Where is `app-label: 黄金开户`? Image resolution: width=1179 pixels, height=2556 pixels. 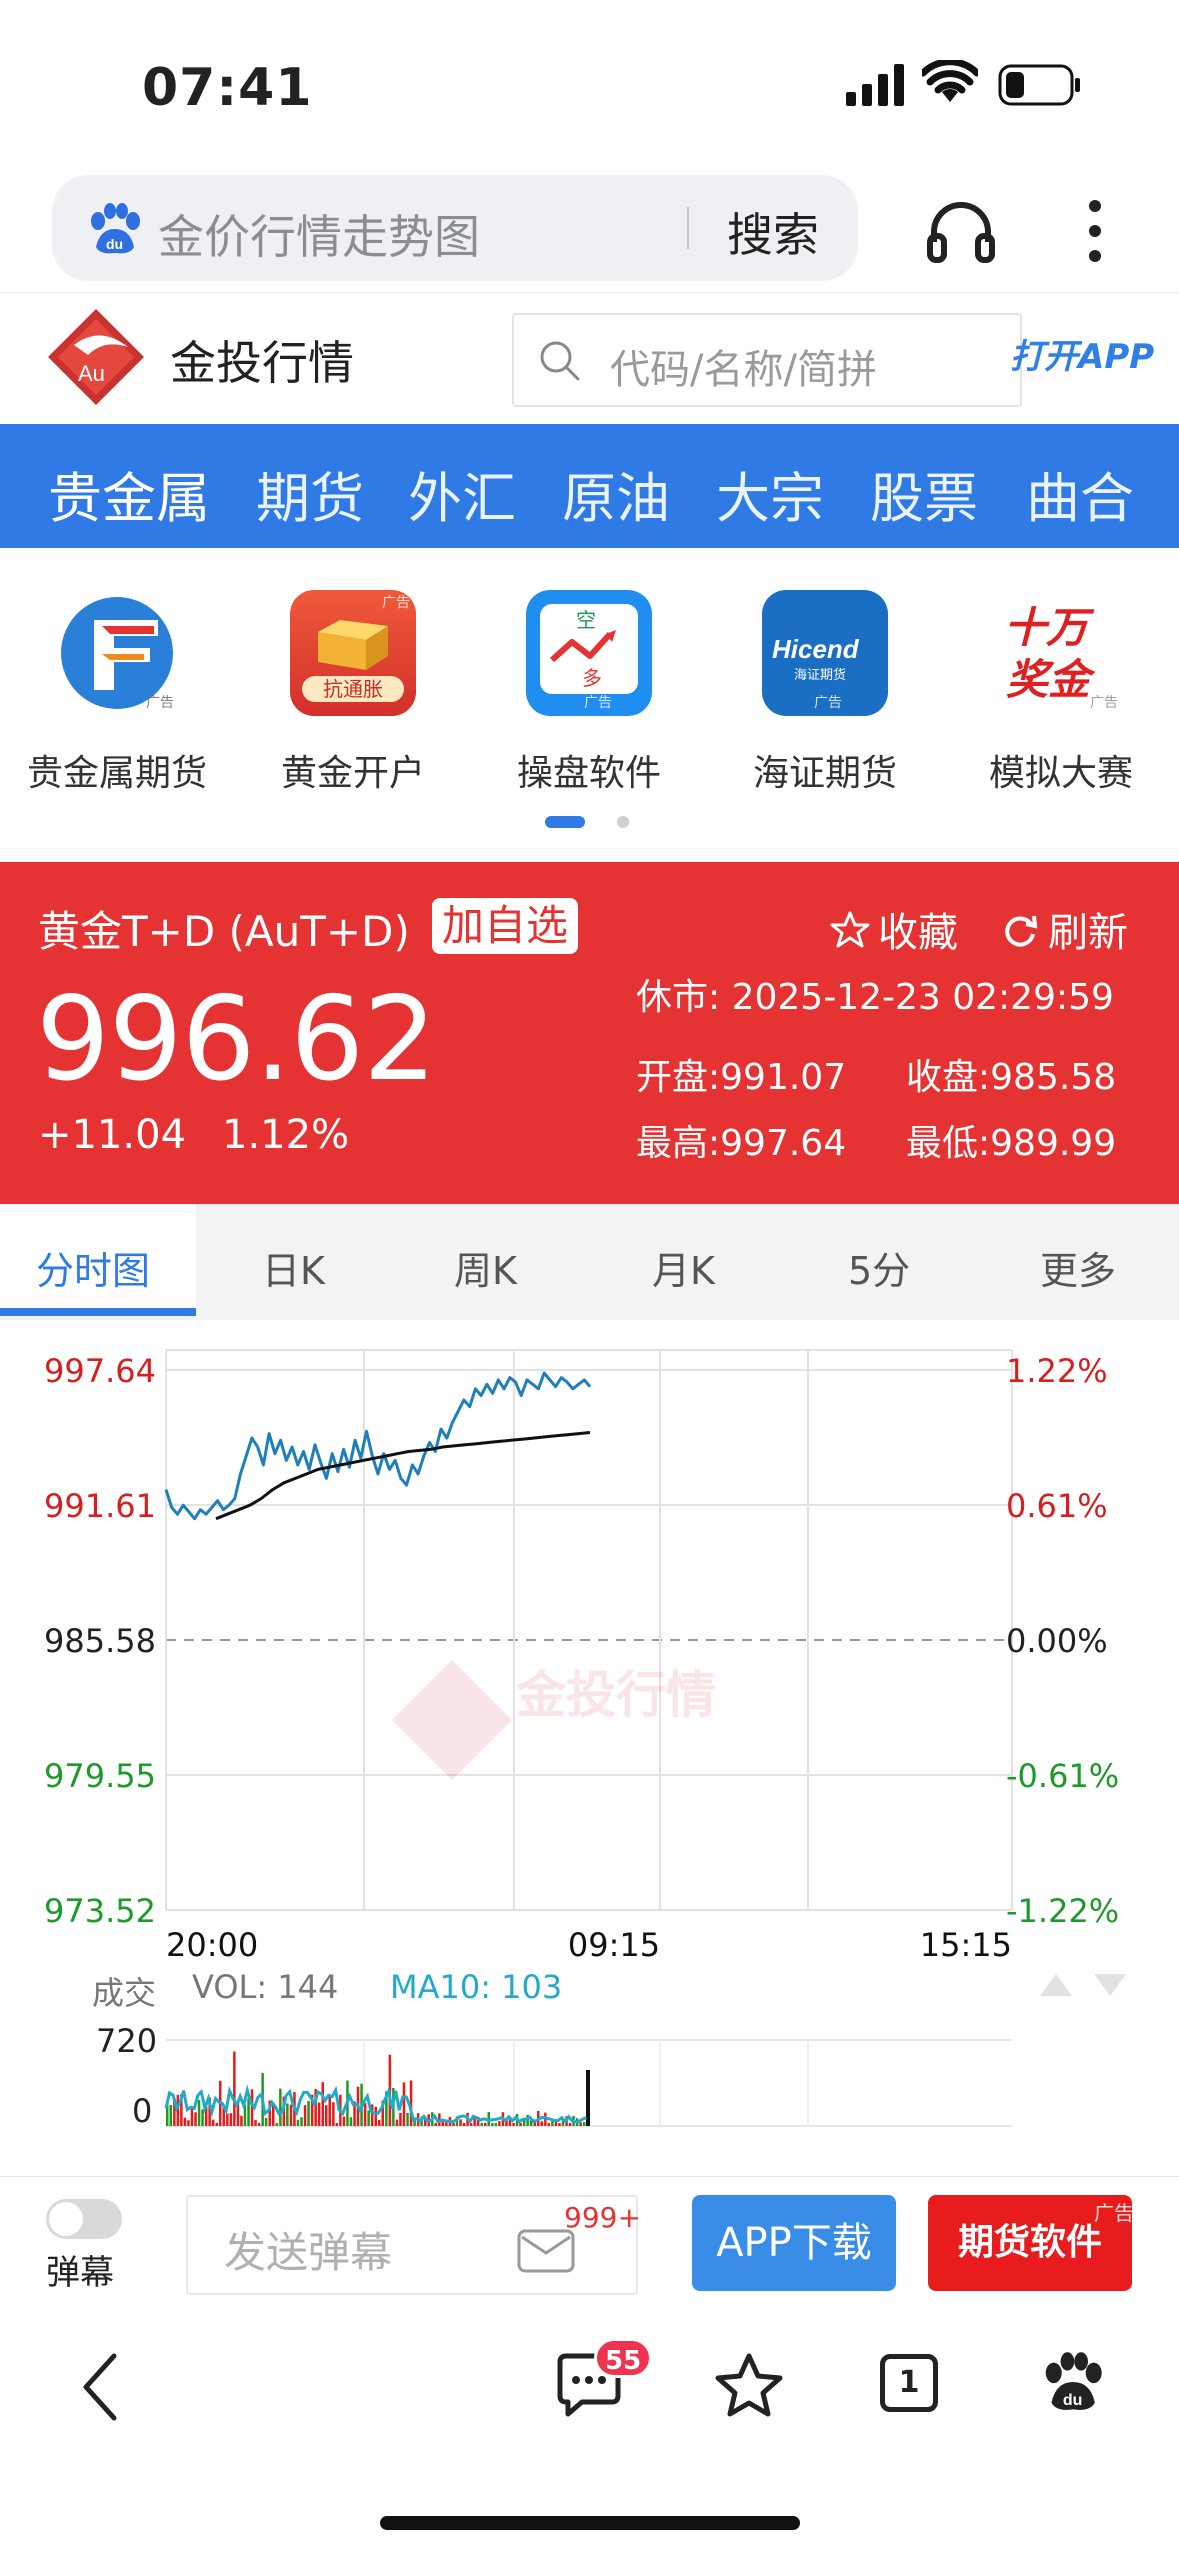 app-label: 黄金开户 is located at coordinates (352, 773).